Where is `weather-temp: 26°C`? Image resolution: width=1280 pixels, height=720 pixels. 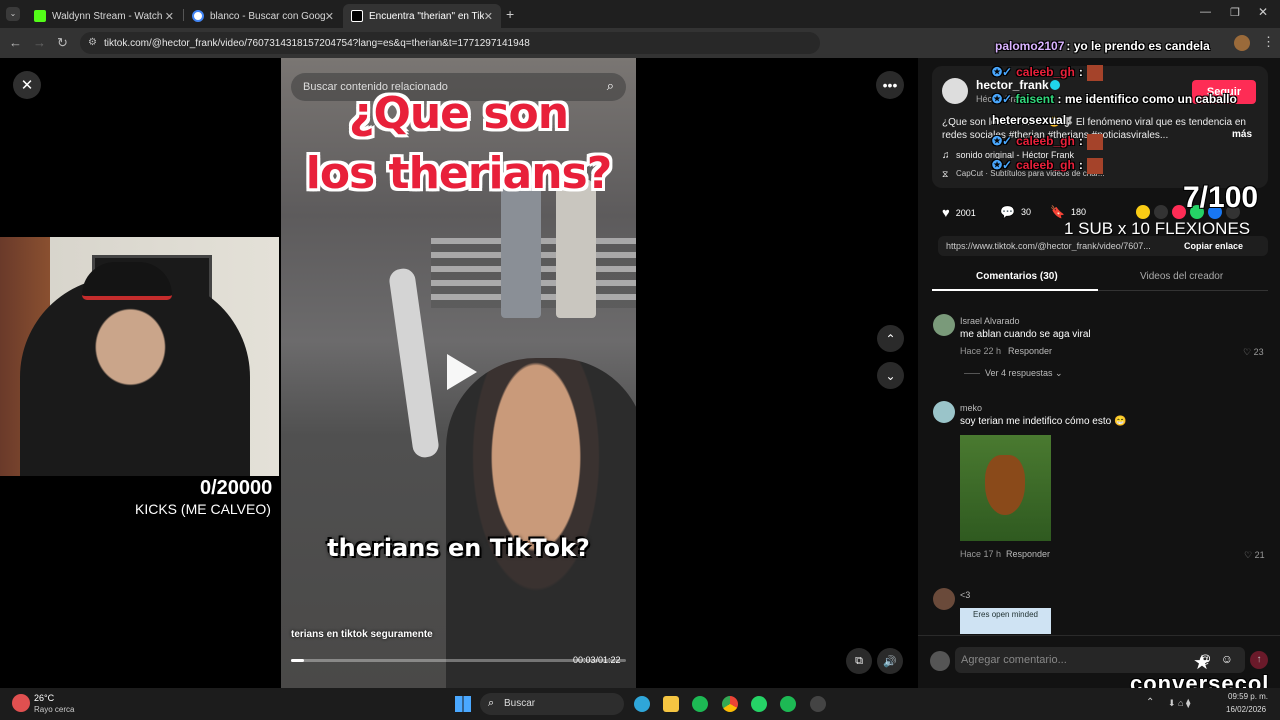
weather-temp: 26°C is located at coordinates (44, 698).